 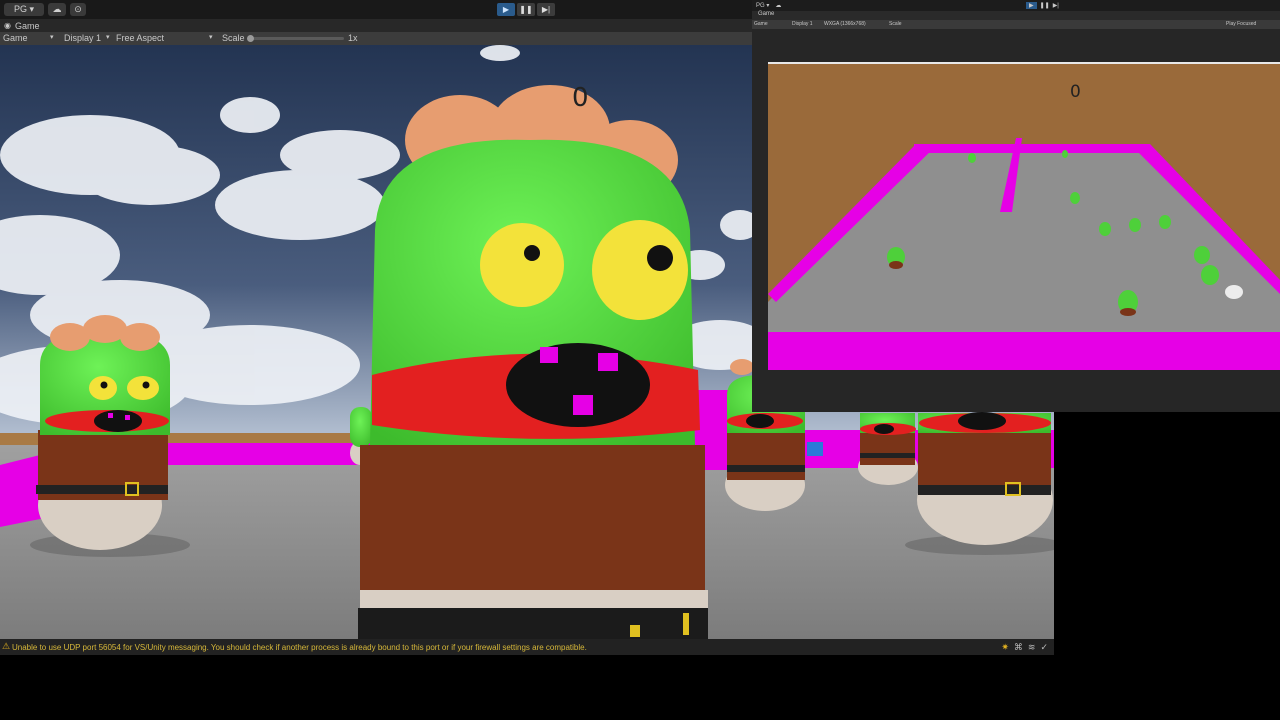 I want to click on layers-icon: ≋, so click(x=1032, y=647).